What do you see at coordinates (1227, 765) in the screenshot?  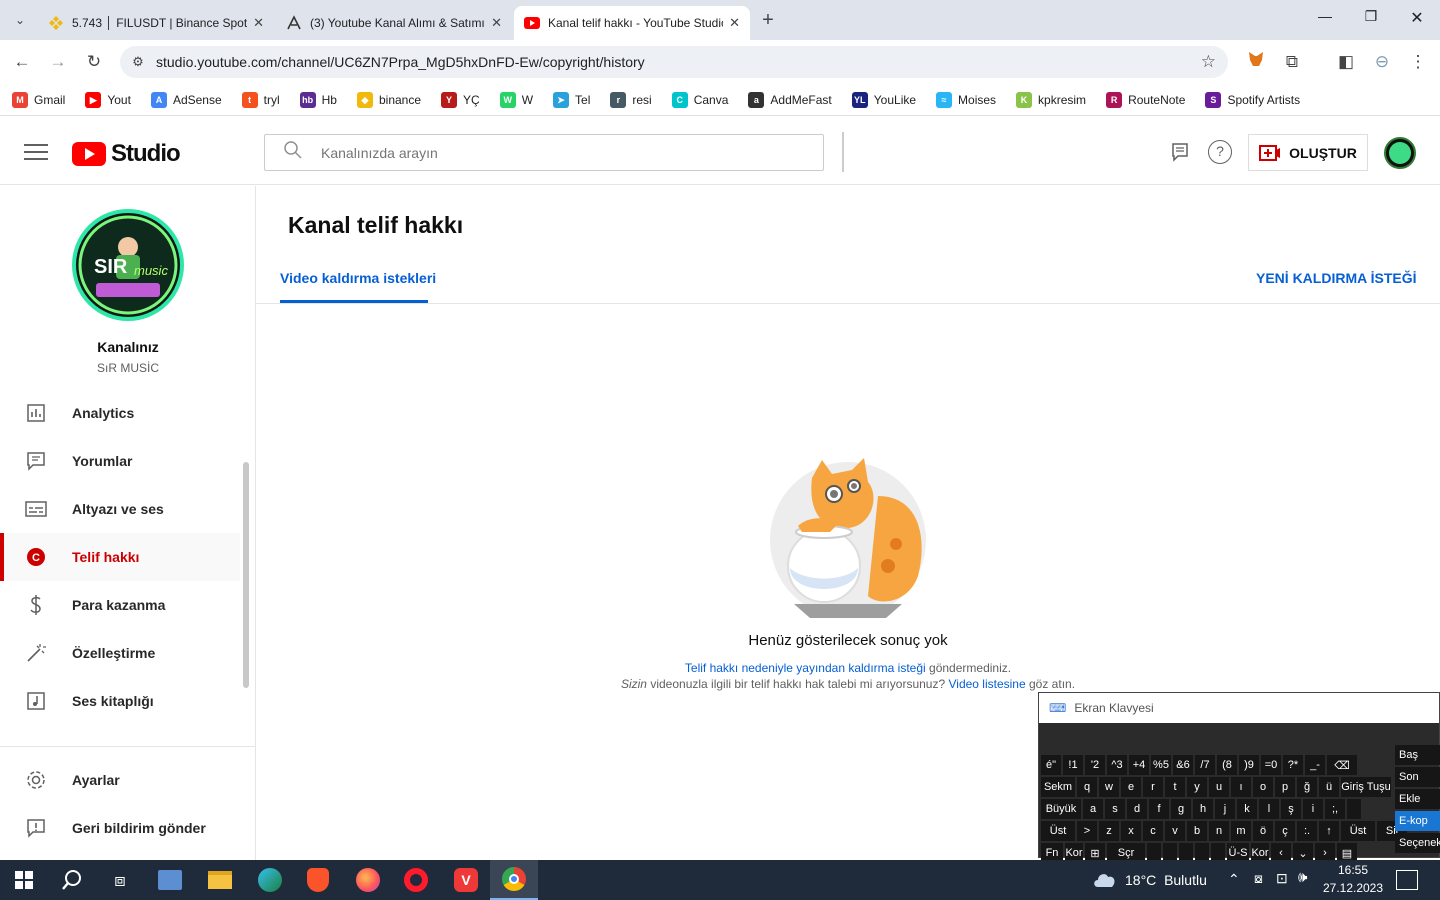 I see `keyboard-key: (8` at bounding box center [1227, 765].